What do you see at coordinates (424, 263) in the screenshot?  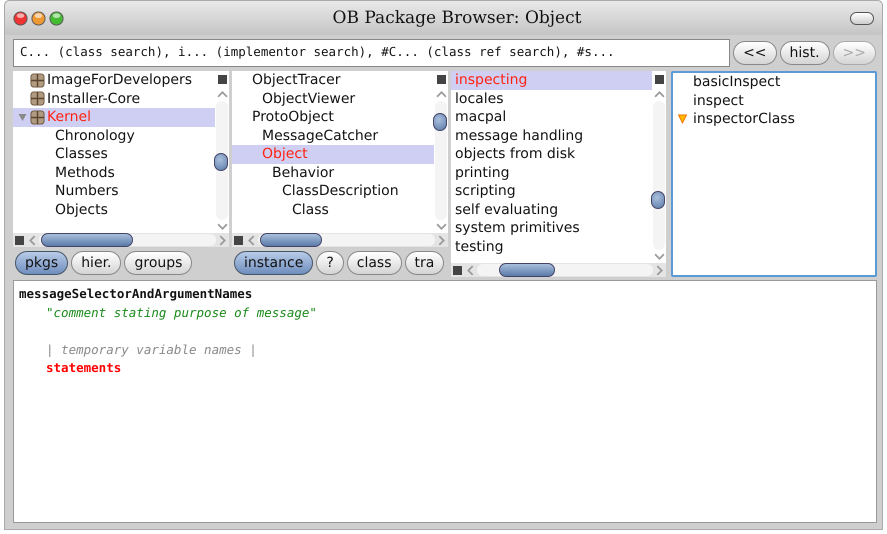 I see `view-toggle-button: tra` at bounding box center [424, 263].